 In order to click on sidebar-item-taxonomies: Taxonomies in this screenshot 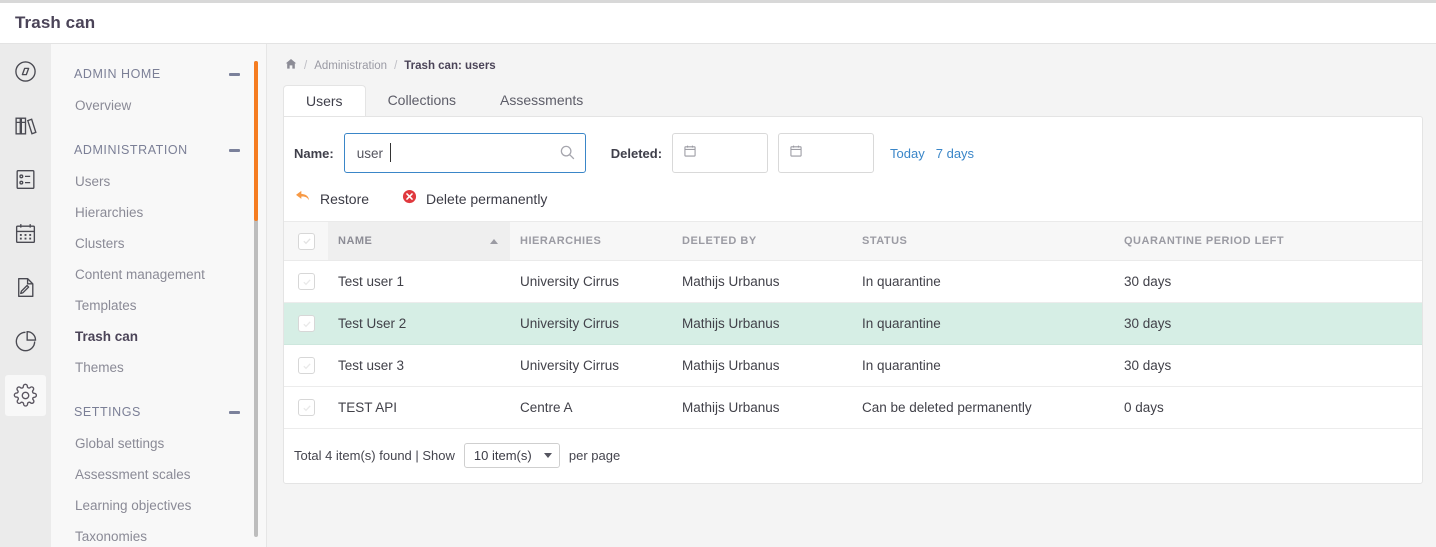, I will do `click(158, 534)`.